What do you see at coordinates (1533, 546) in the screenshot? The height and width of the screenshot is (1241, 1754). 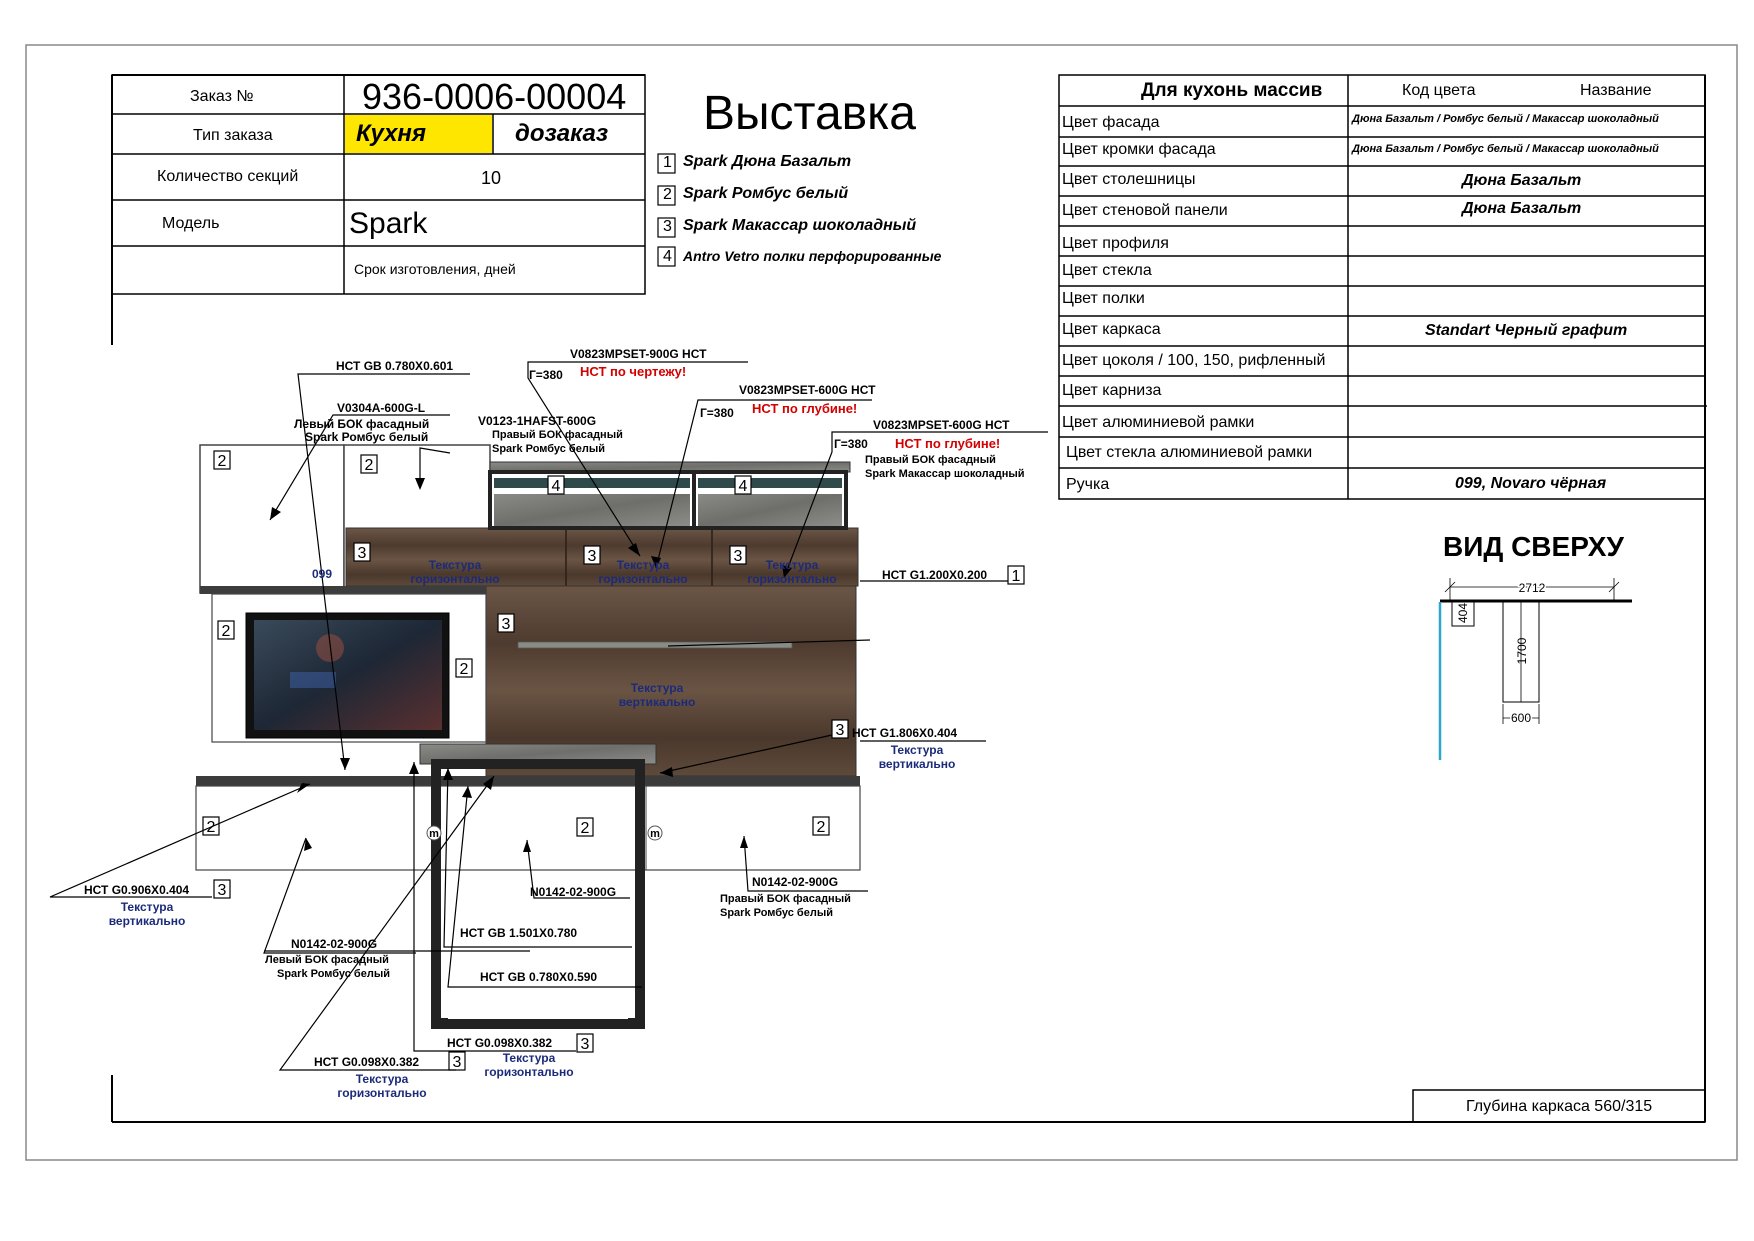 I see `top-view-title: ВИД СВЕРХУ` at bounding box center [1533, 546].